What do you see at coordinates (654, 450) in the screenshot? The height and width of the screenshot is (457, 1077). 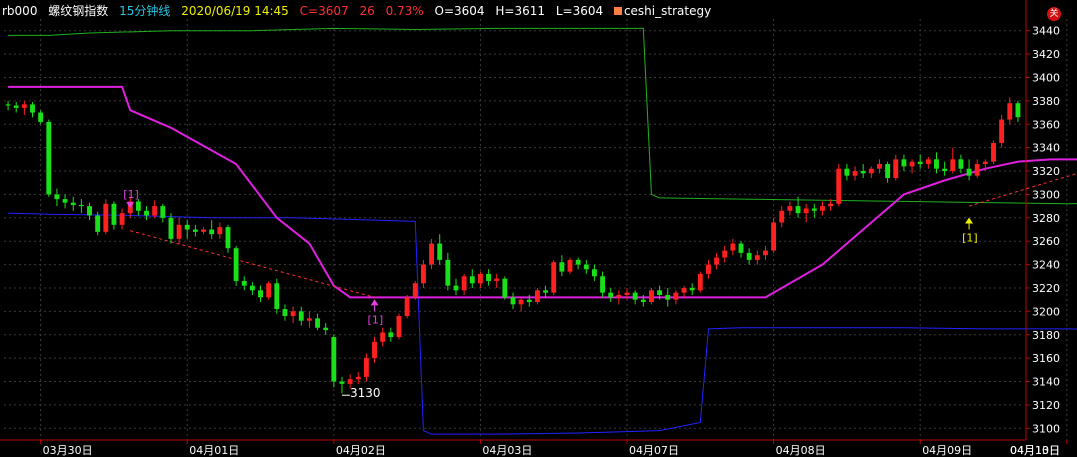 I see `date-tick-label: 04月07日` at bounding box center [654, 450].